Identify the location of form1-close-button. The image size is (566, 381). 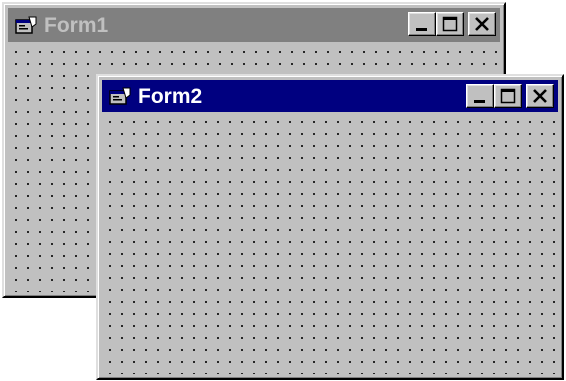
(482, 24).